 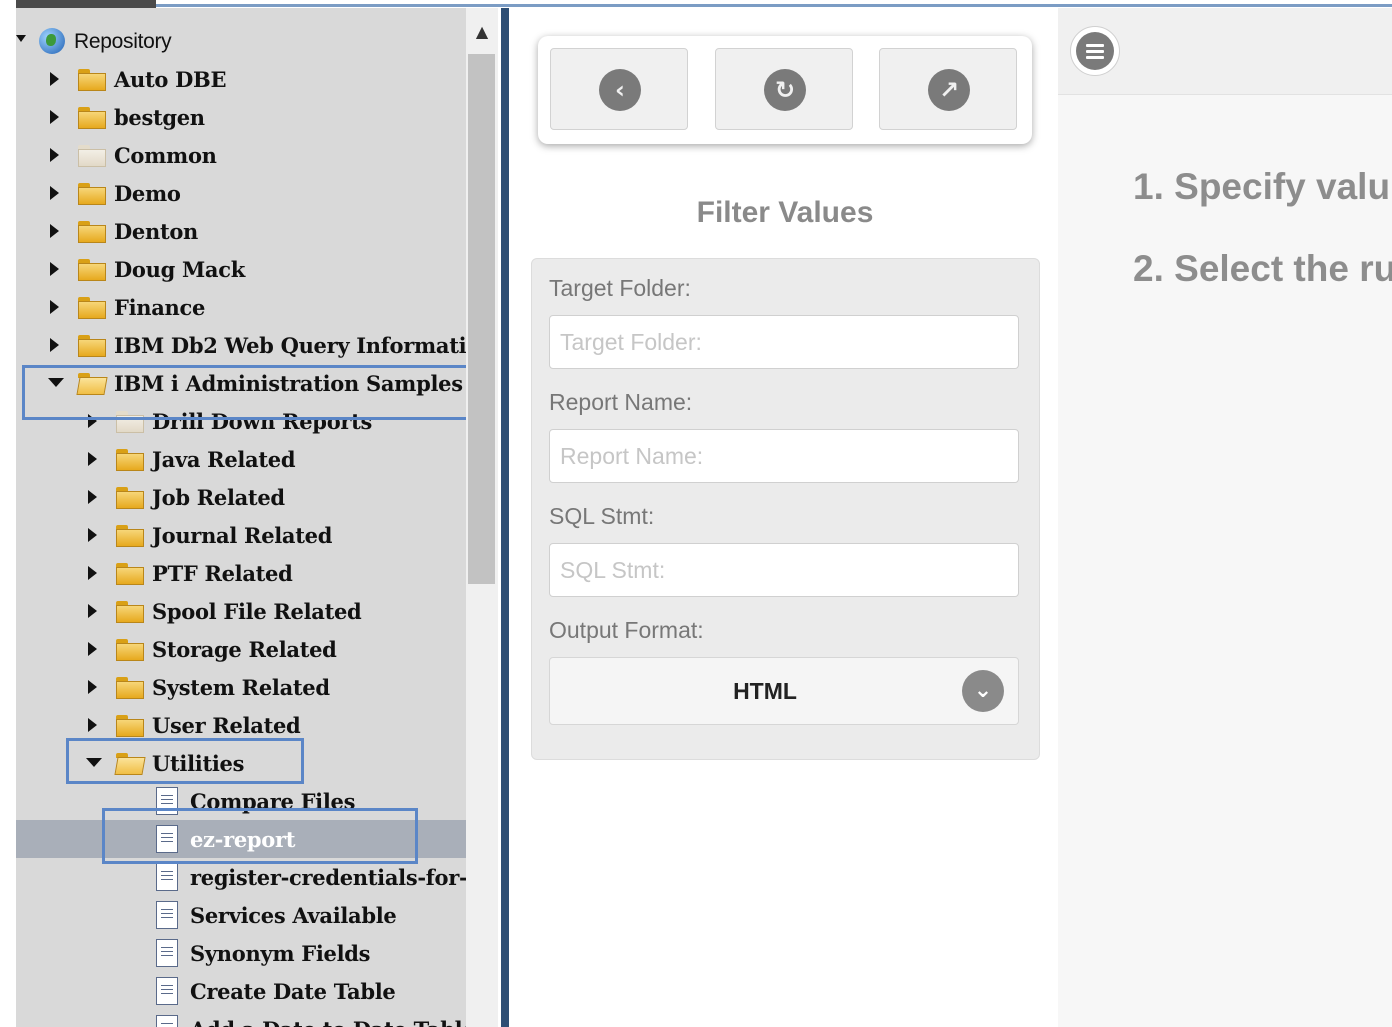 What do you see at coordinates (241, 41) in the screenshot?
I see `tree-item-repository: Repository` at bounding box center [241, 41].